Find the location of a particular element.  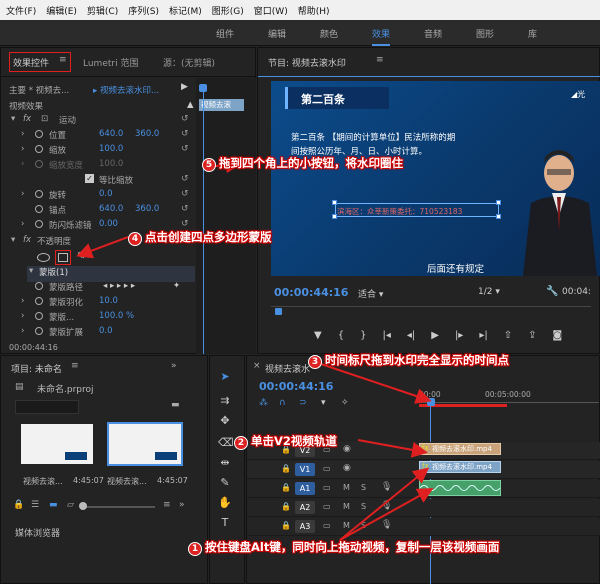

menu-item-1: 编辑(E) is located at coordinates (61, 10).